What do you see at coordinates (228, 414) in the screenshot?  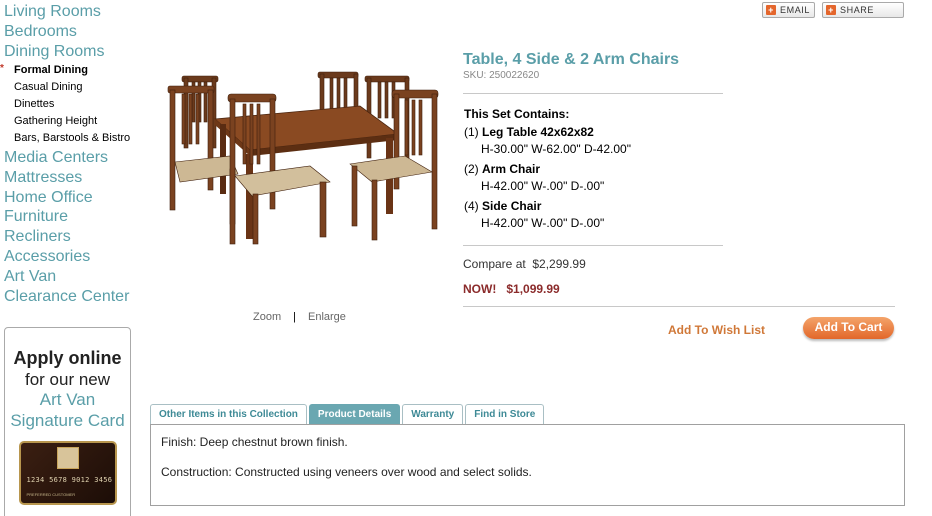 I see `tab-other-items: Other Items in this Collection` at bounding box center [228, 414].